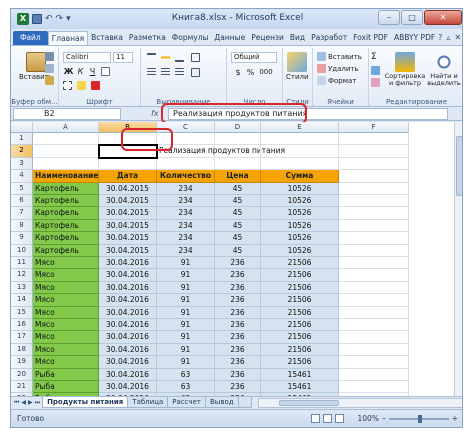 This screenshot has width=474, height=436. What do you see at coordinates (66, 176) in the screenshot?
I see `table-header-cell: Наименование` at bounding box center [66, 176].